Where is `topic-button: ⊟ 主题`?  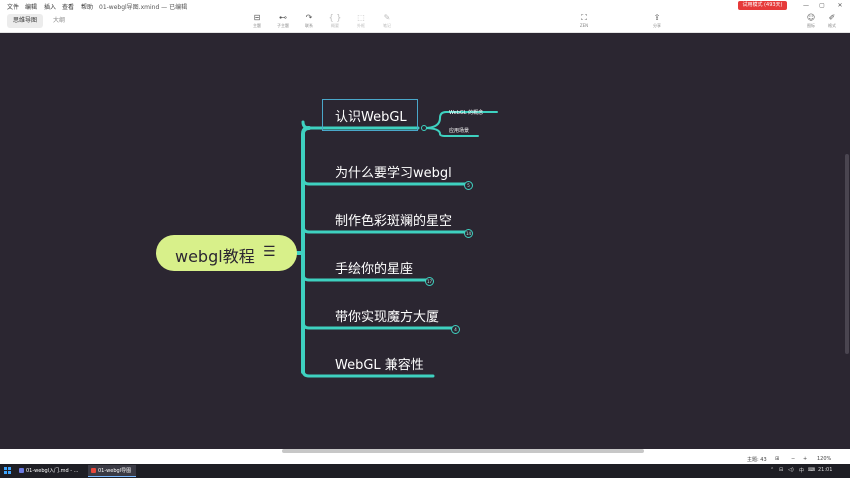
topic-button: ⊟ 主题 is located at coordinates (257, 22).